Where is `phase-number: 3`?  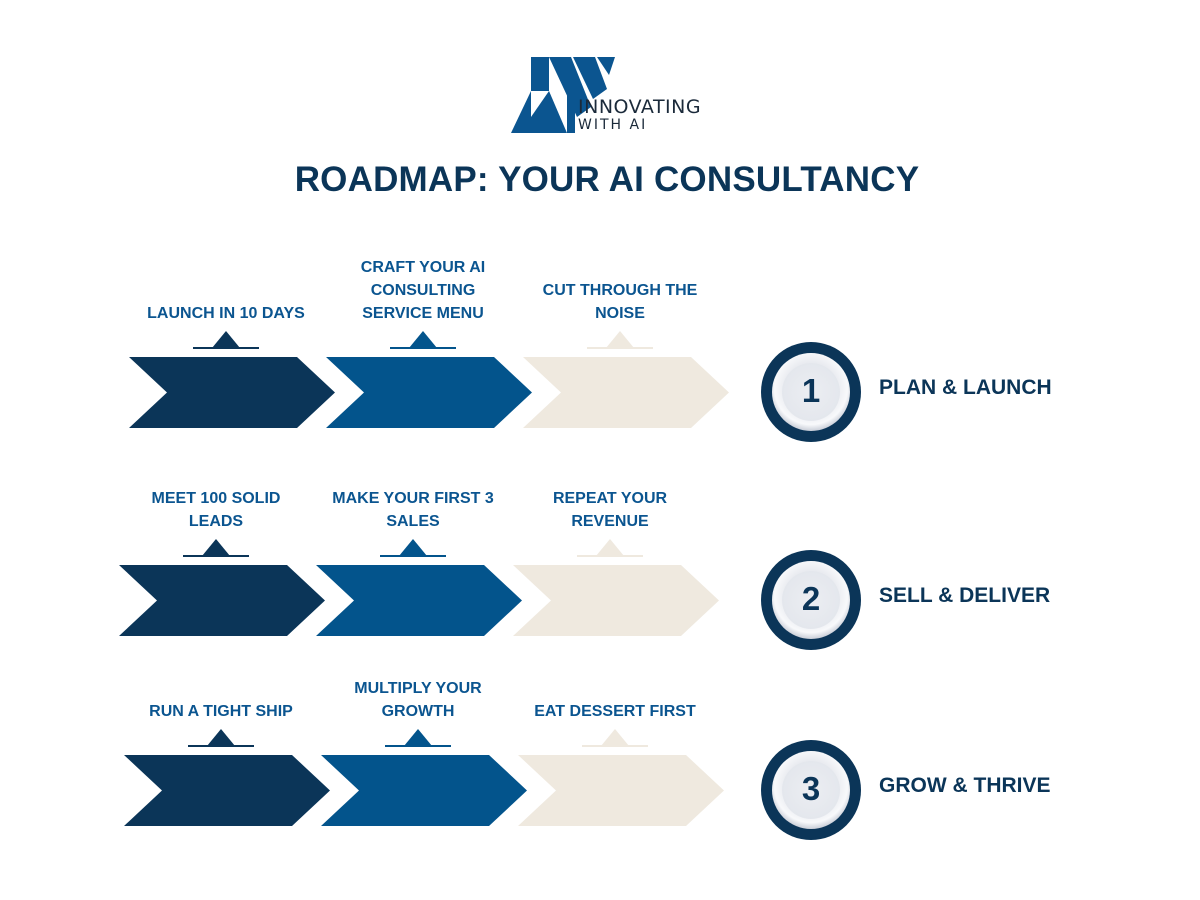 phase-number: 3 is located at coordinates (811, 788).